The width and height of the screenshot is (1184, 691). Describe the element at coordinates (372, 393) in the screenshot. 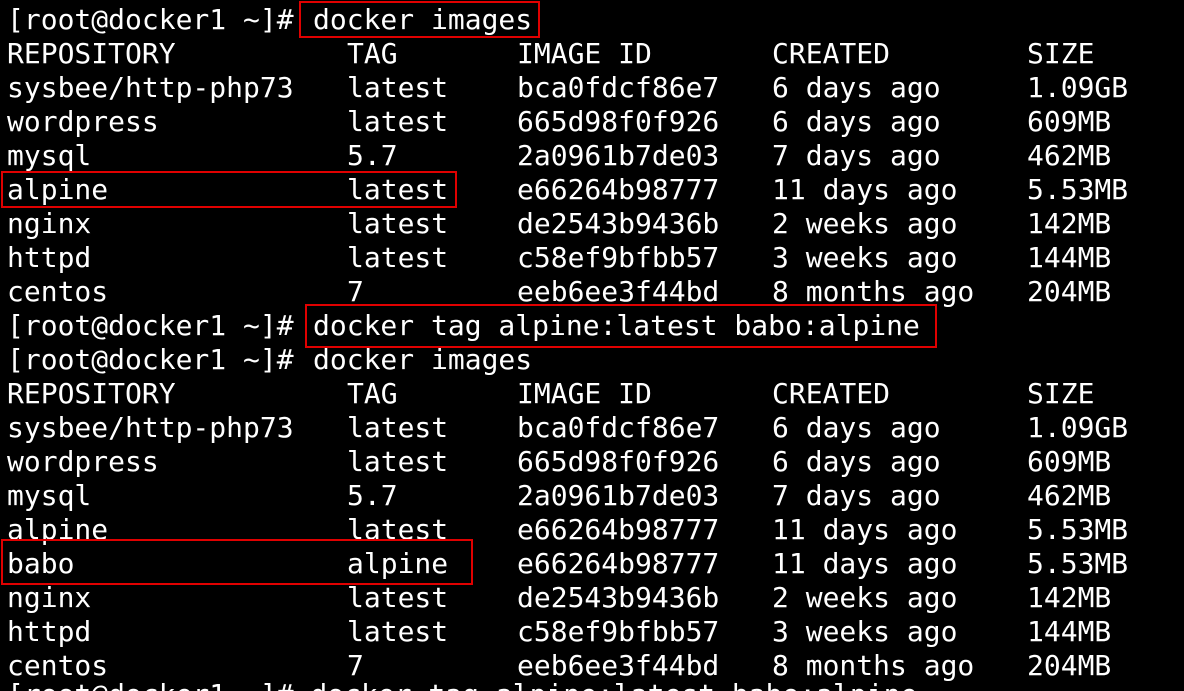

I see `header-tag: TAG` at that location.